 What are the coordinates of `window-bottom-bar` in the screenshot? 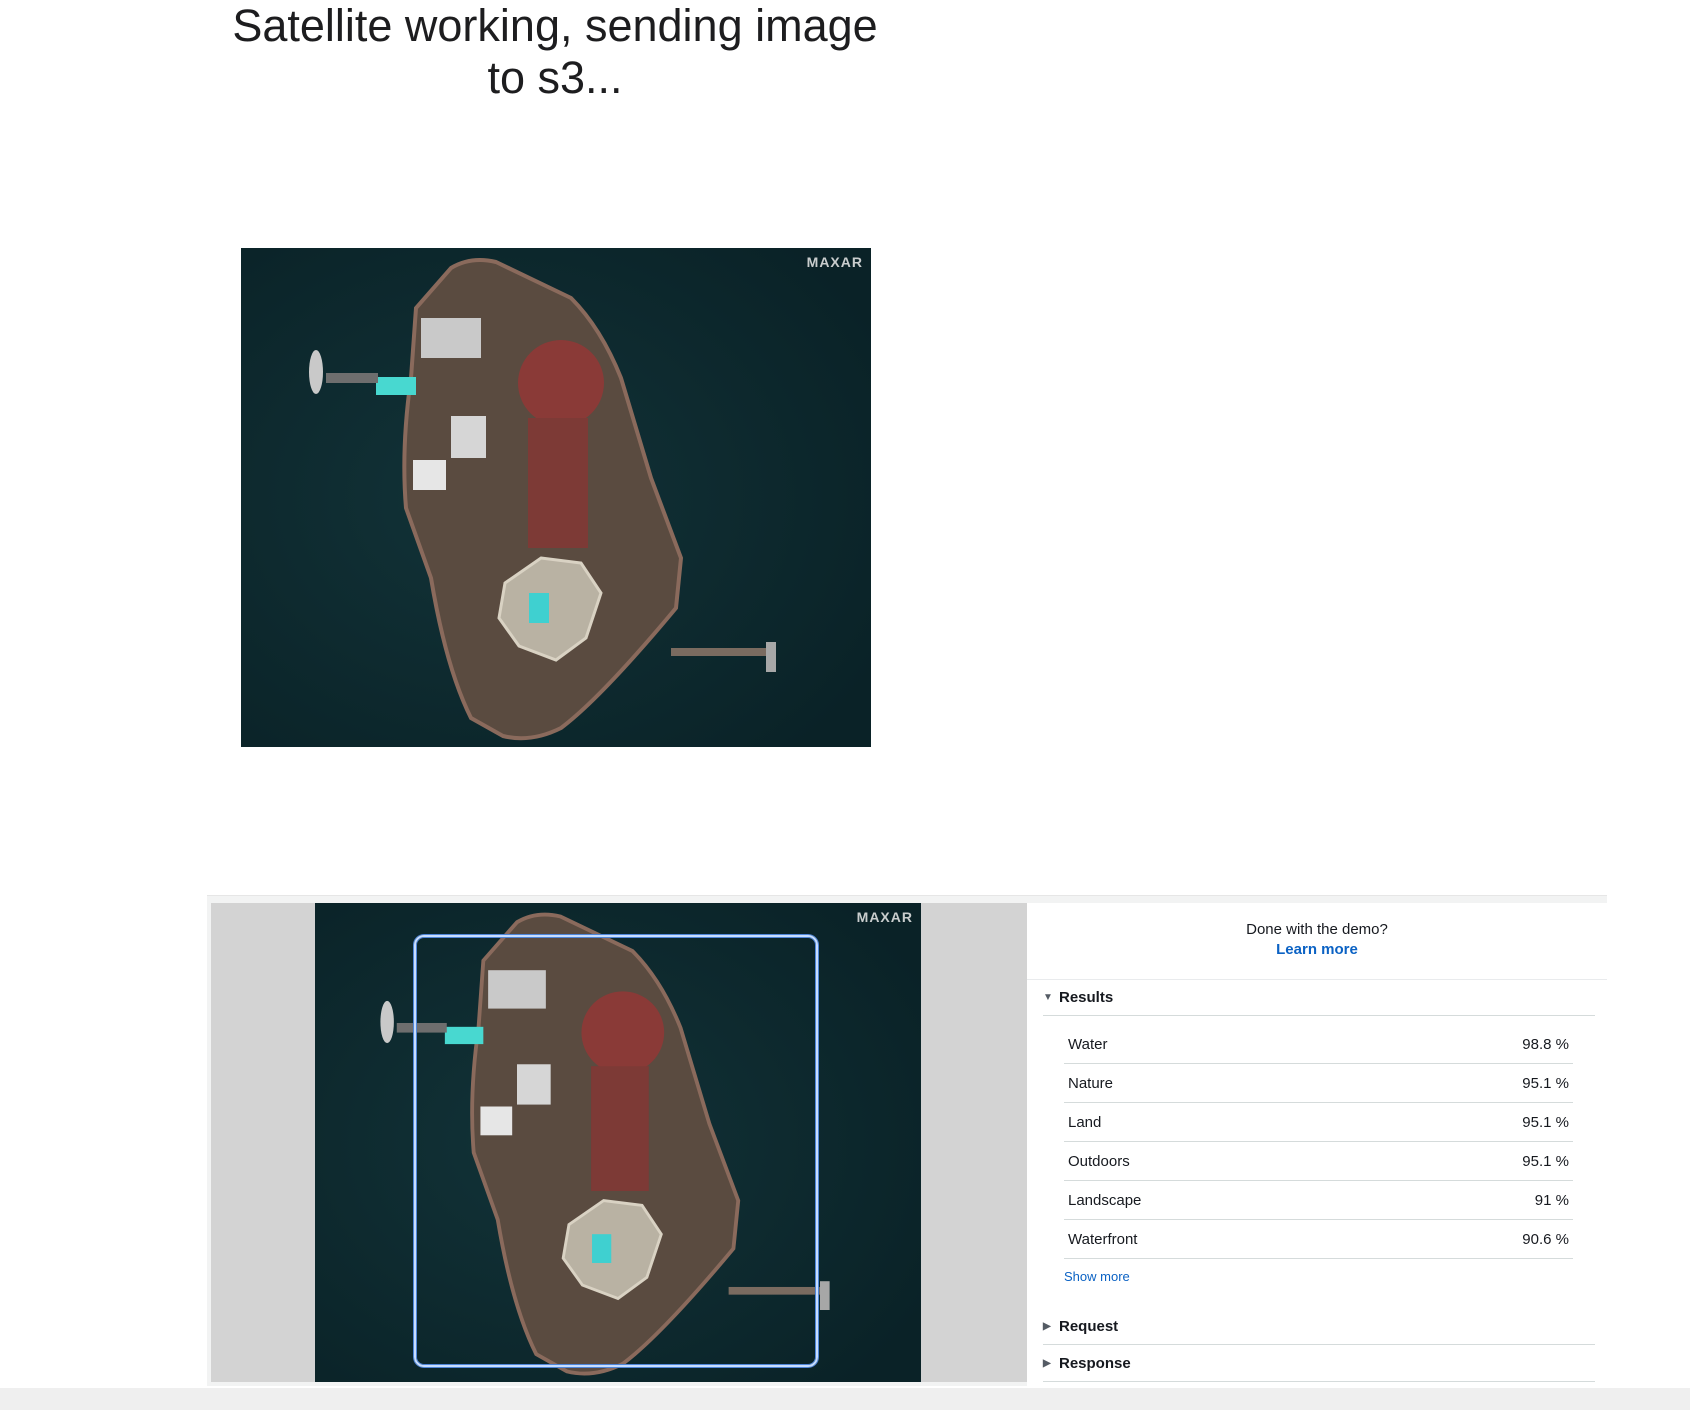 It's located at (845, 1399).